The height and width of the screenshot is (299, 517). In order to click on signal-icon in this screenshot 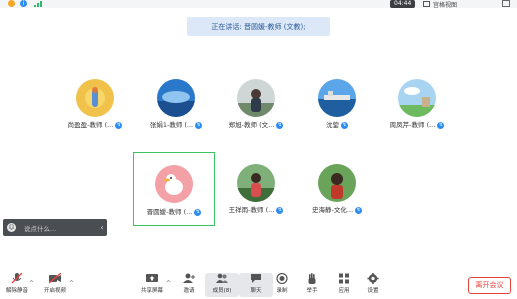, I will do `click(38, 4)`.